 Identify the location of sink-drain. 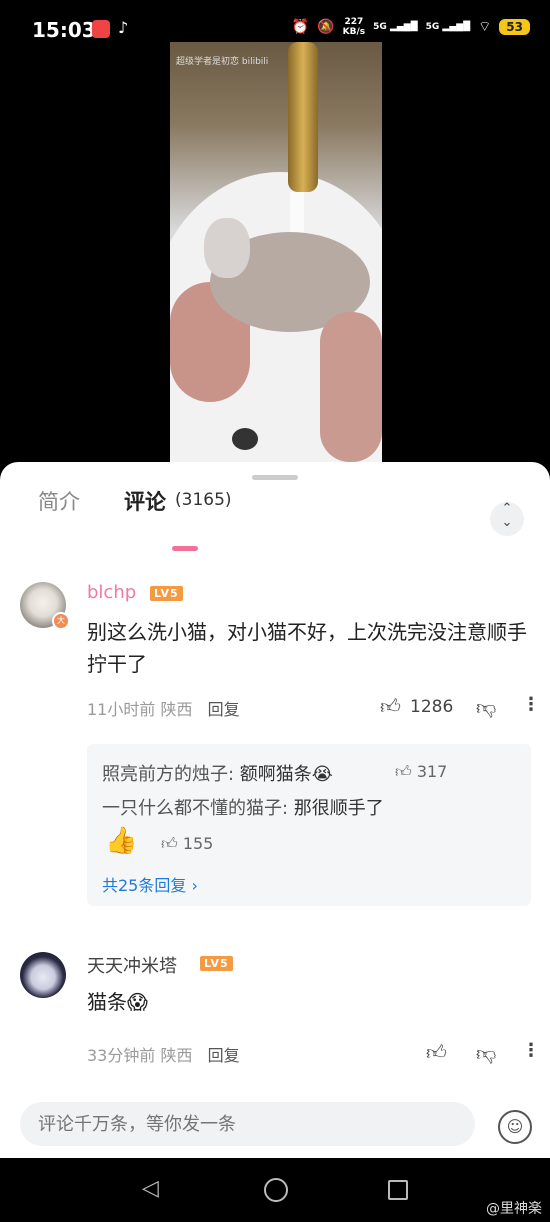
(245, 439).